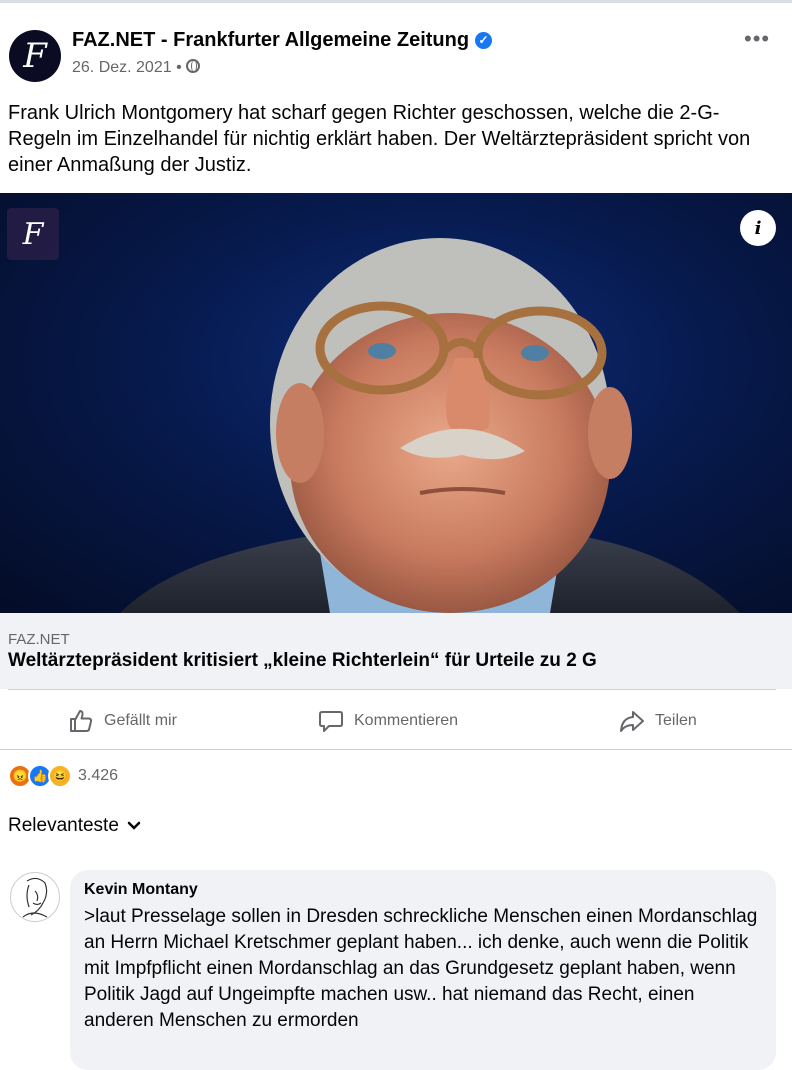 Image resolution: width=792 pixels, height=1070 pixels. I want to click on left-ear, so click(300, 433).